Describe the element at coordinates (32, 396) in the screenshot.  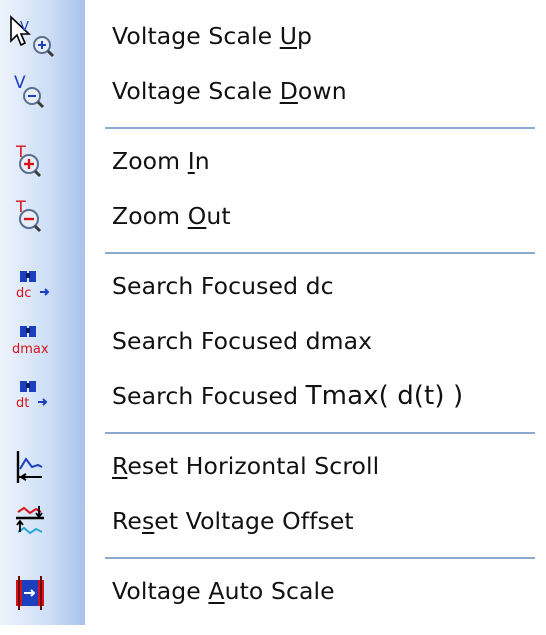
I see `binoculars-dt-icon: dt` at that location.